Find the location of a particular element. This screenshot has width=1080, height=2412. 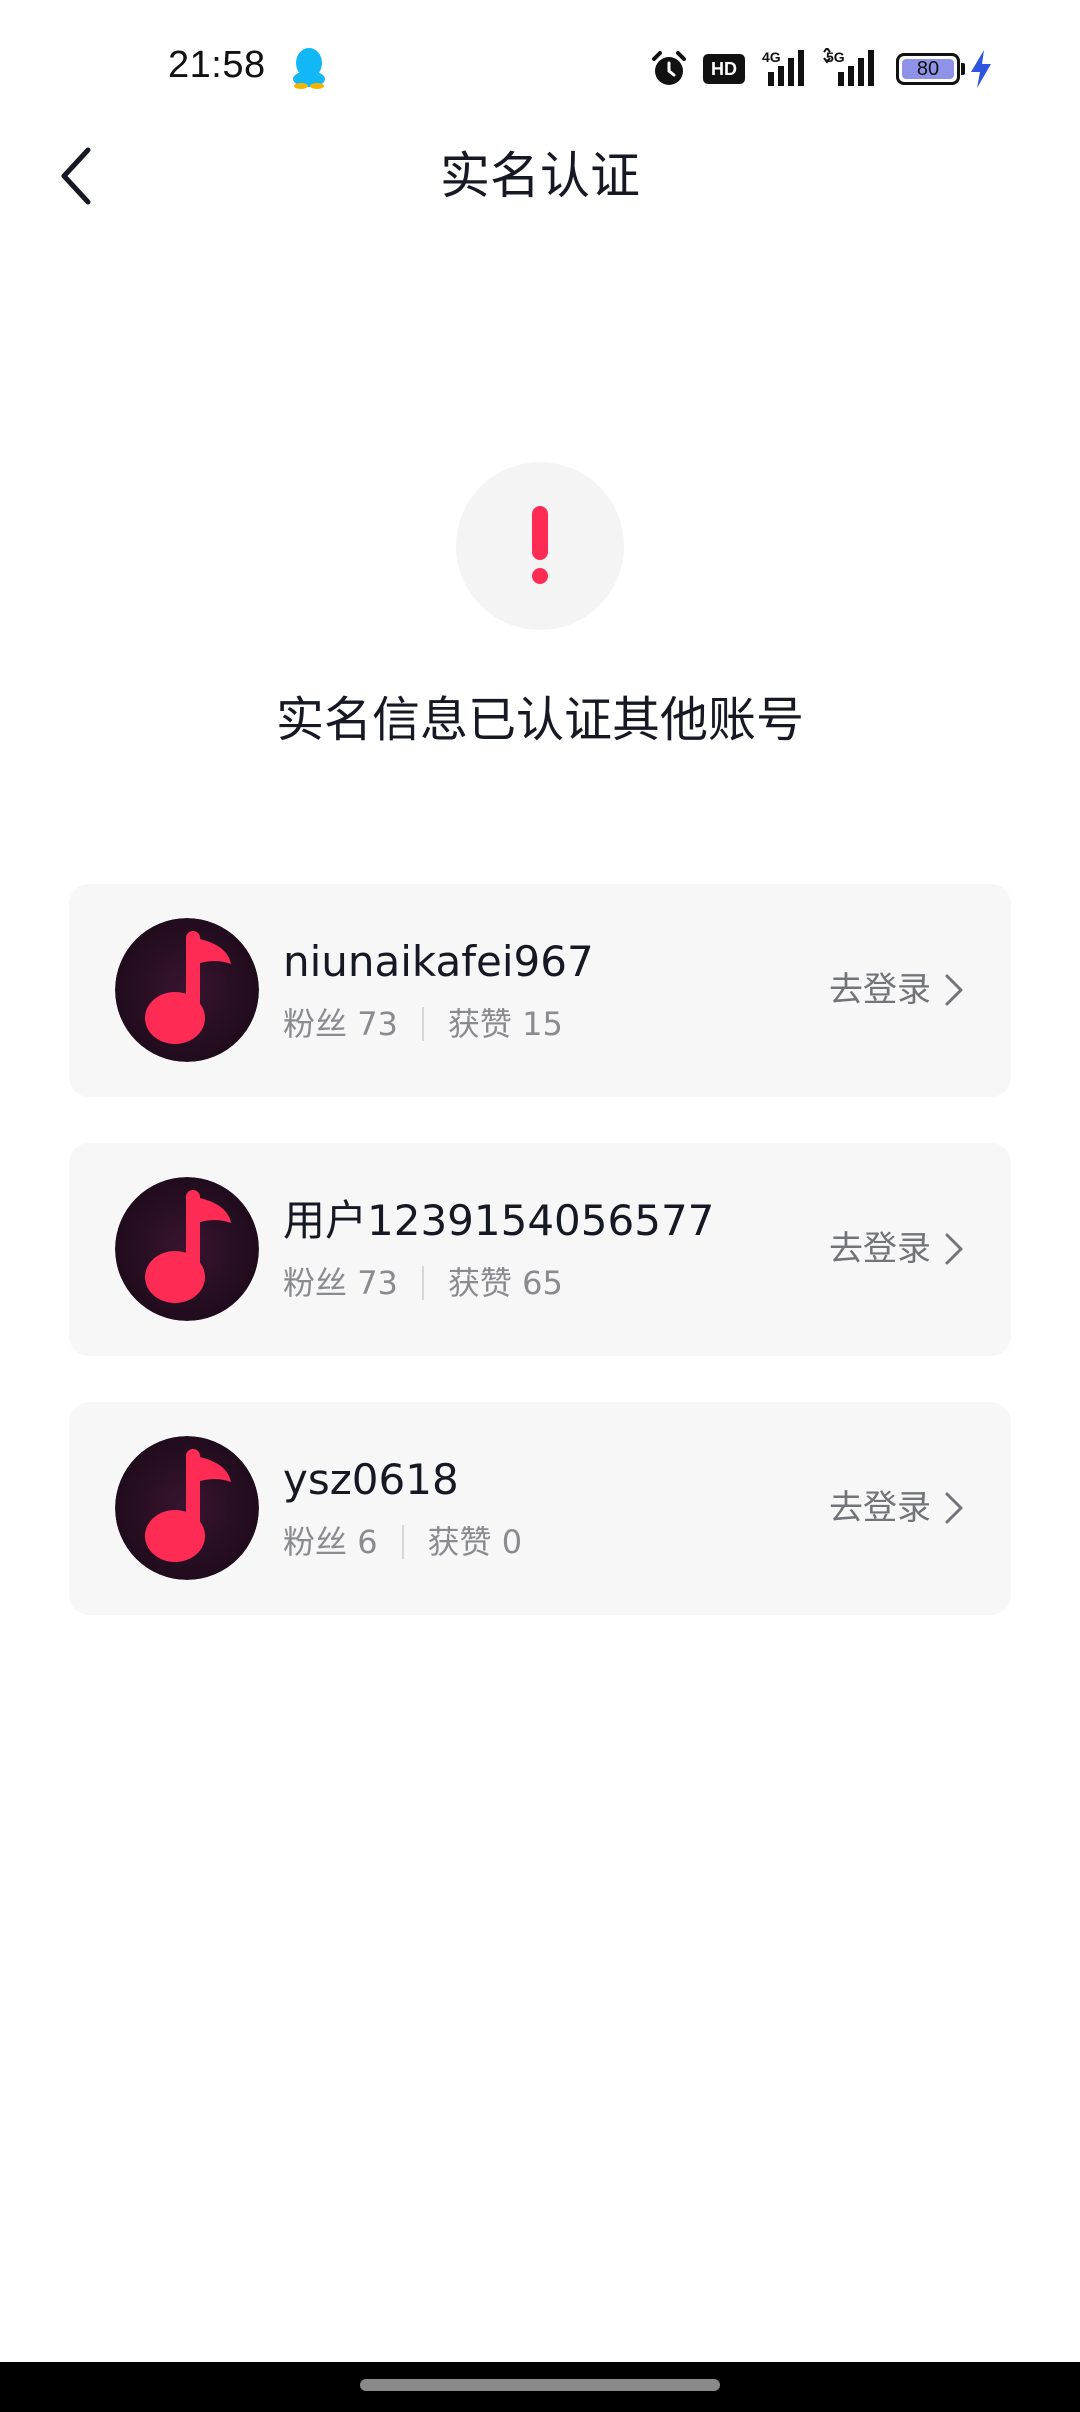

signal-4g-icon: 4G is located at coordinates (783, 67).